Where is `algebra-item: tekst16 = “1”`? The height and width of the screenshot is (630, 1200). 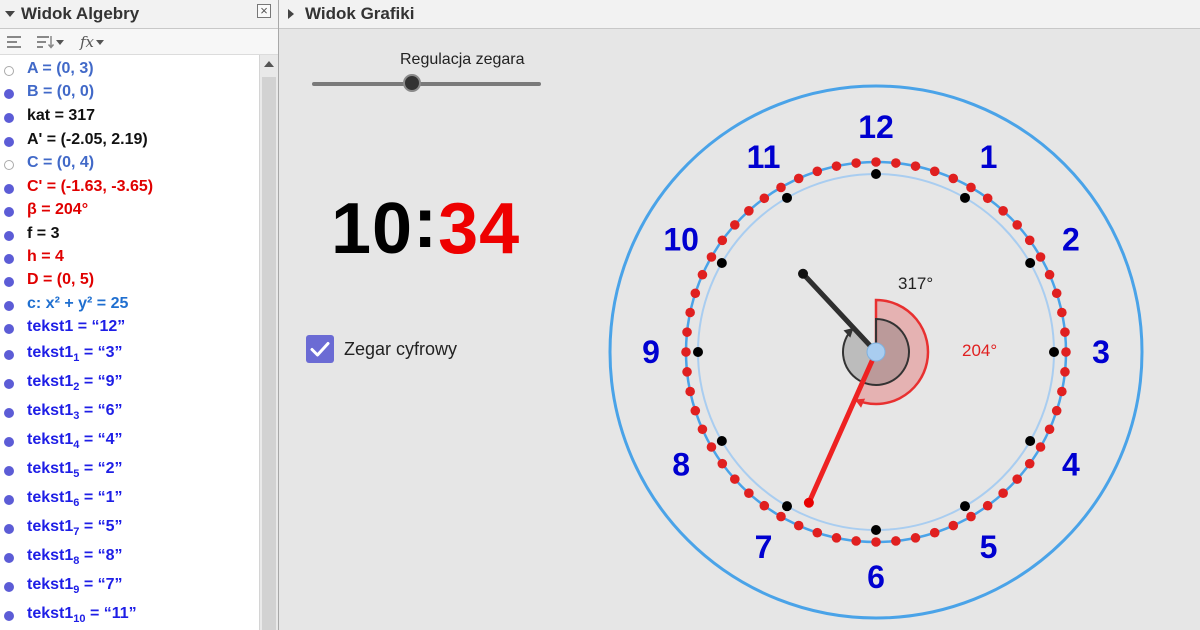 algebra-item: tekst16 = “1” is located at coordinates (129, 500).